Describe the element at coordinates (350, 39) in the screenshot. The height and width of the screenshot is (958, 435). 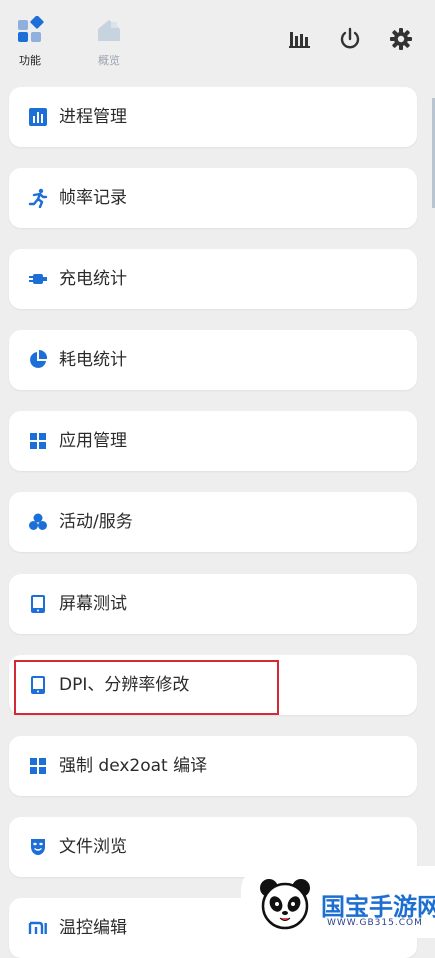
I see `power-icon` at that location.